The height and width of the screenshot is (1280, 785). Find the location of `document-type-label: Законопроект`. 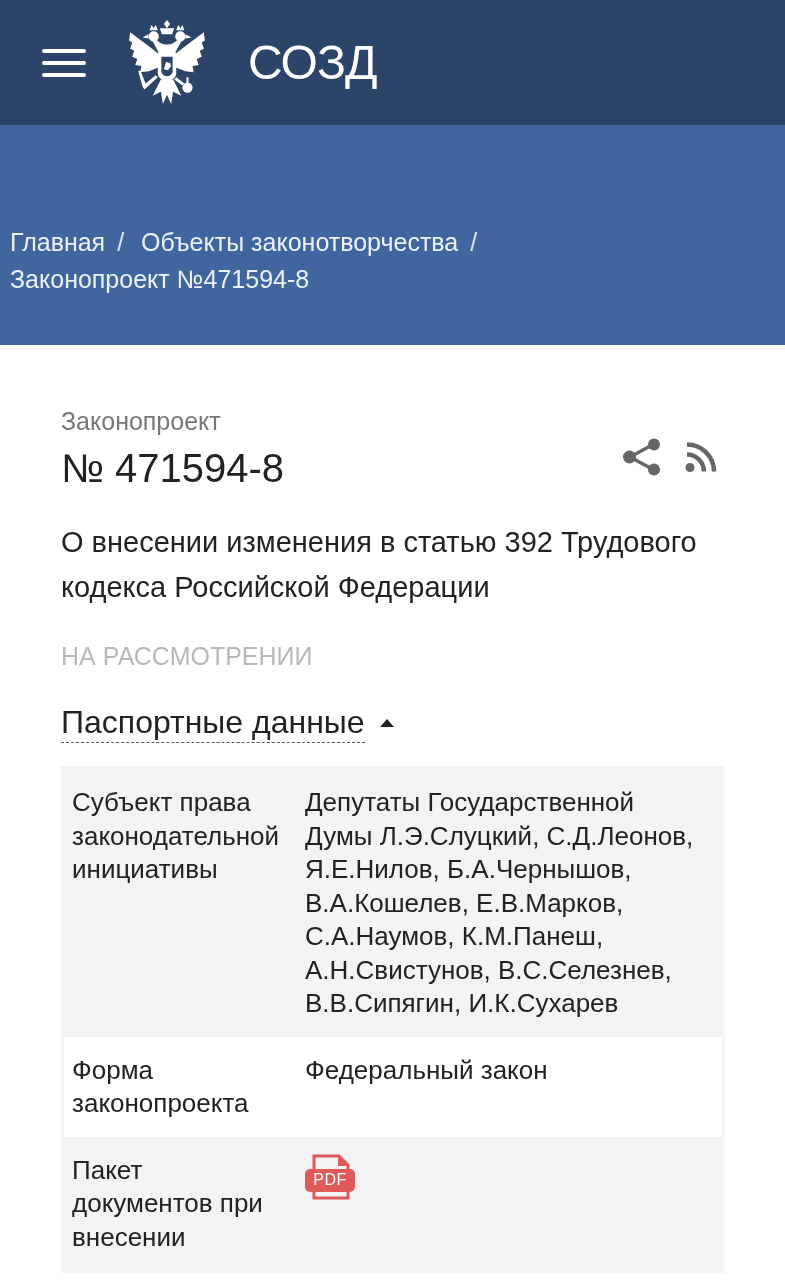

document-type-label: Законопроект is located at coordinates (141, 421).